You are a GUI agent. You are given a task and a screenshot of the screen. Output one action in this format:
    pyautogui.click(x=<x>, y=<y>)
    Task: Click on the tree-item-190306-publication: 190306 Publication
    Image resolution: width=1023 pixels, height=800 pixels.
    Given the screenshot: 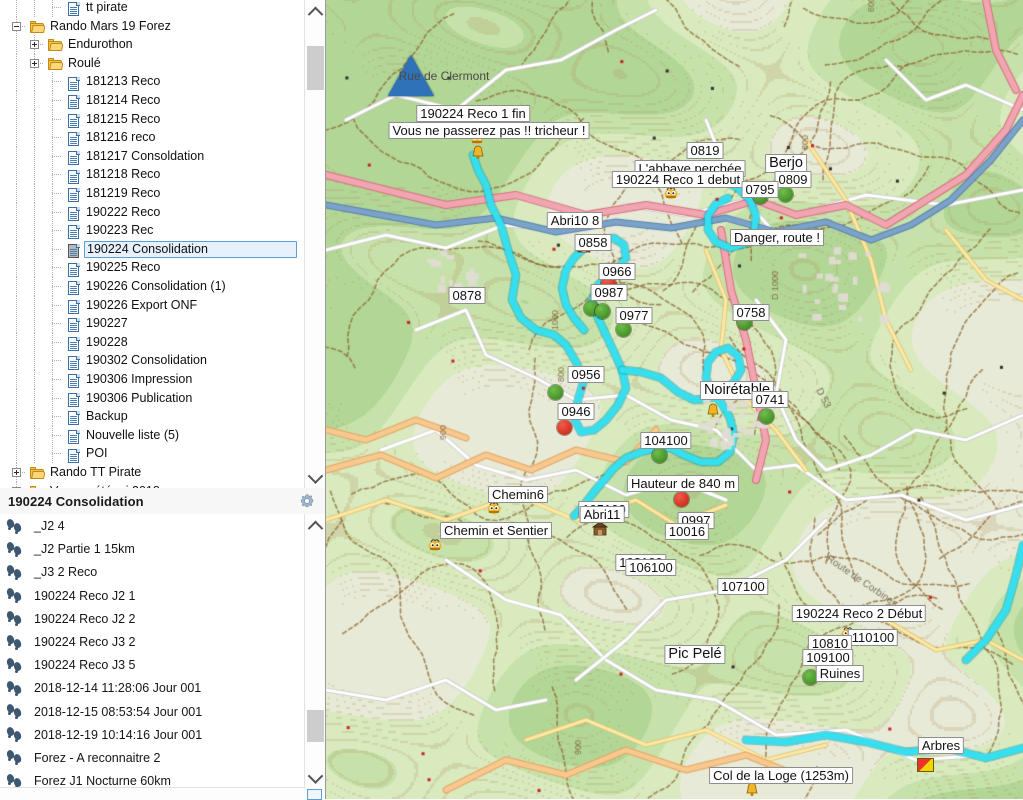 What is the action you would take?
    pyautogui.click(x=152, y=398)
    